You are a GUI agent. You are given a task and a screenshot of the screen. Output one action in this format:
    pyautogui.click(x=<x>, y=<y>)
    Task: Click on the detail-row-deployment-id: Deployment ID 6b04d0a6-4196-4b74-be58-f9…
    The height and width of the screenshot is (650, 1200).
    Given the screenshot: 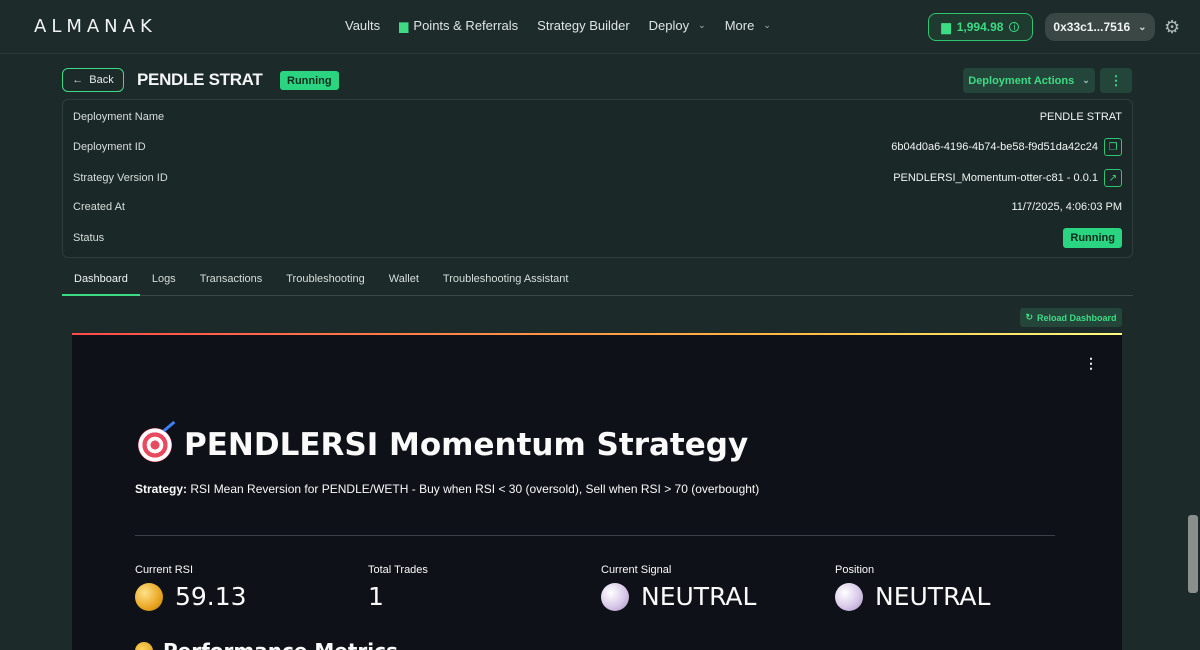 What is the action you would take?
    pyautogui.click(x=597, y=147)
    